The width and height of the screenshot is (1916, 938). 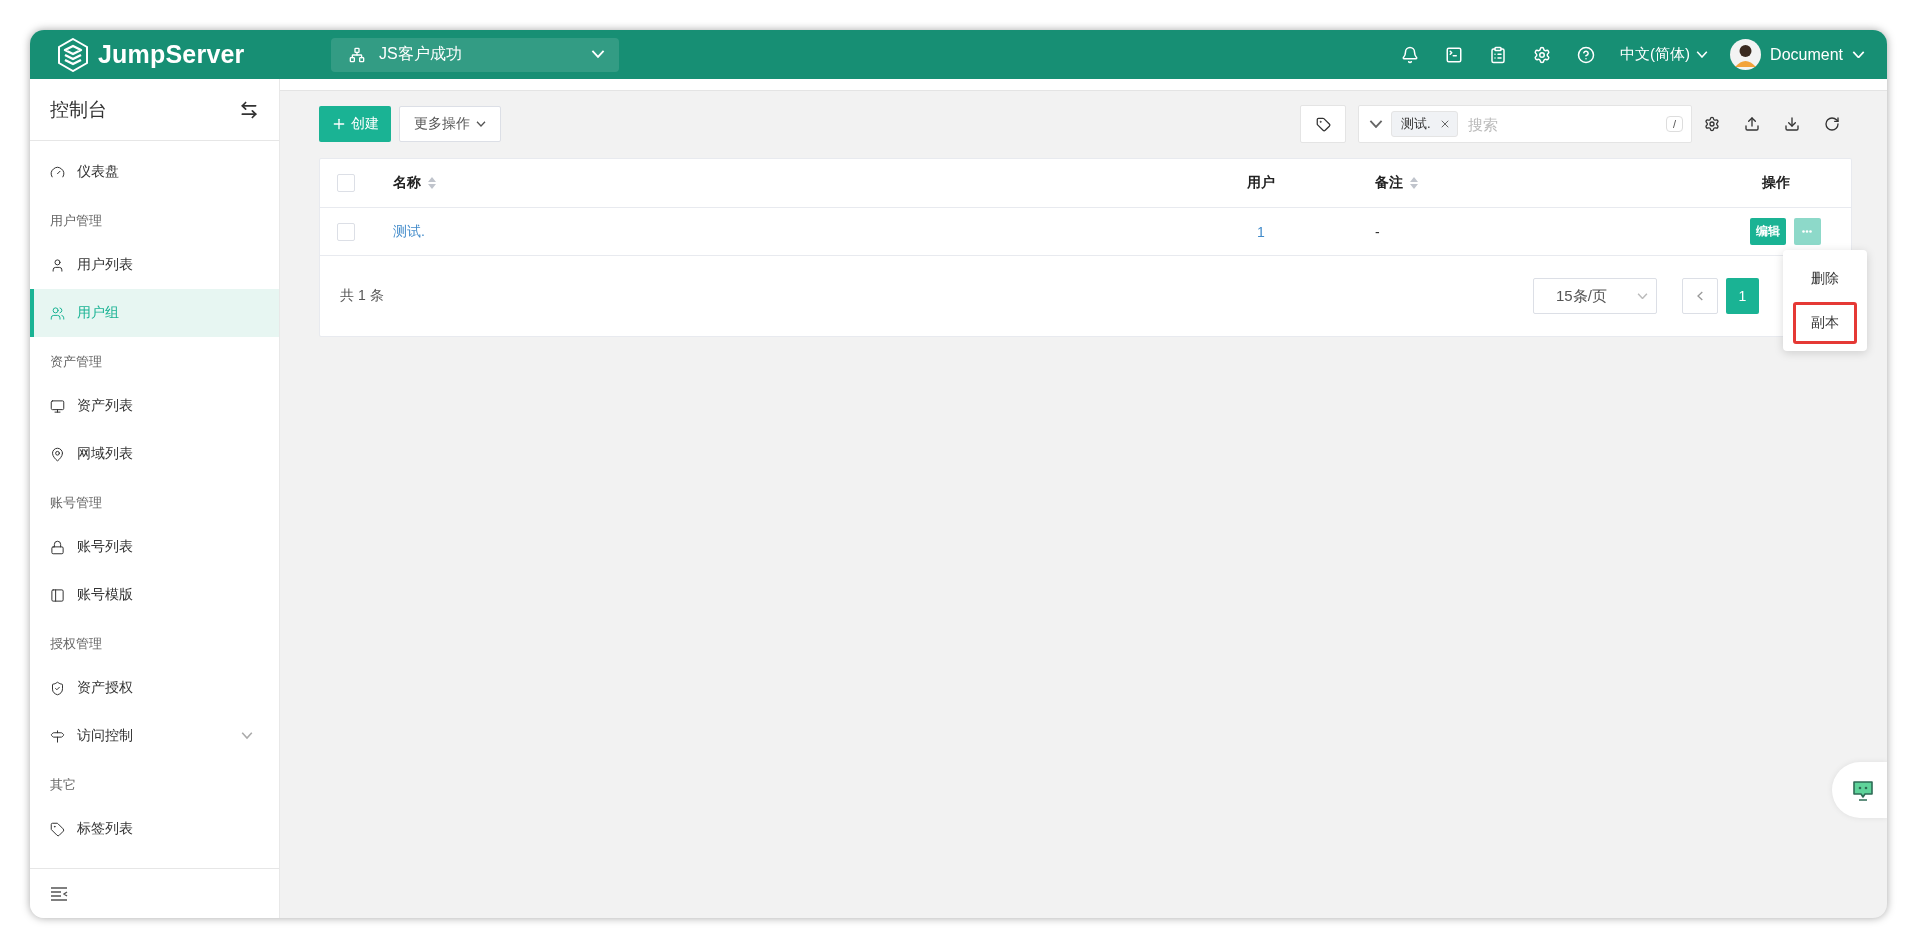 What do you see at coordinates (154, 406) in the screenshot?
I see `sidebar-item: 资产列表` at bounding box center [154, 406].